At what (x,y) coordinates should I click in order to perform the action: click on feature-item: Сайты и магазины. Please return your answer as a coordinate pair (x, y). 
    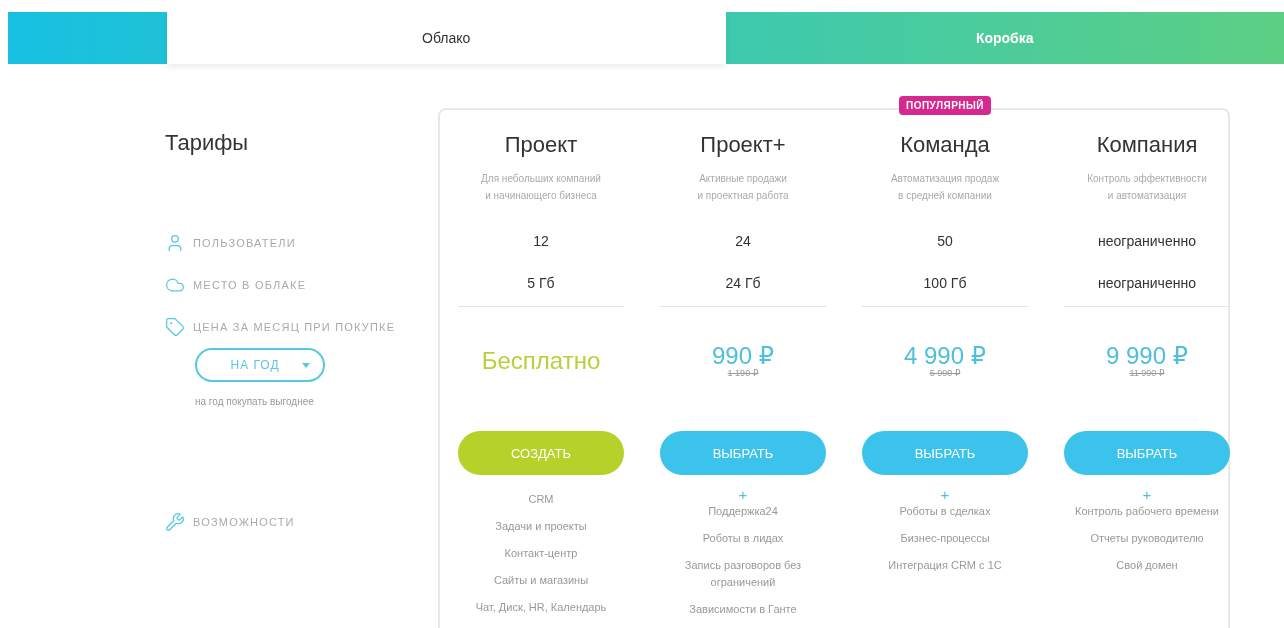
    Looking at the image, I should click on (541, 580).